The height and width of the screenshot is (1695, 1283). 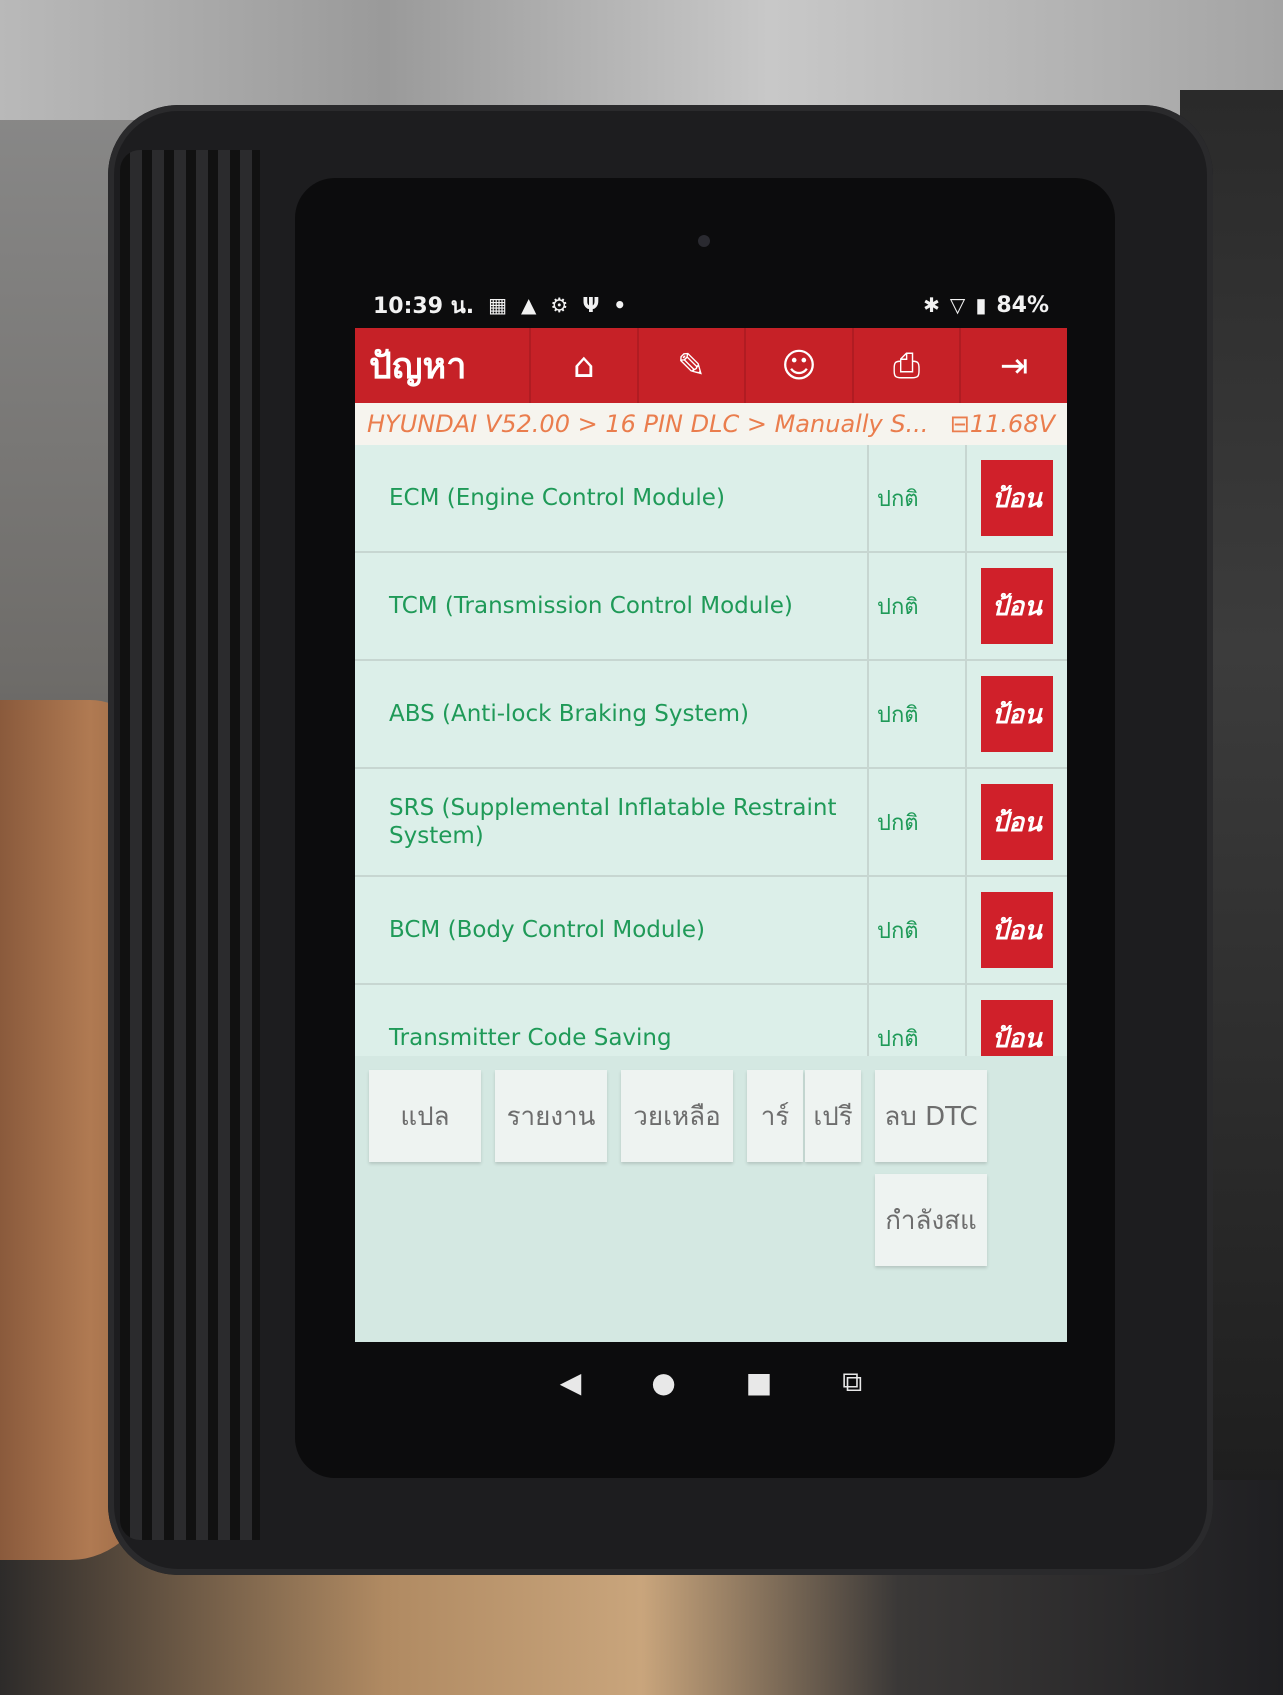 What do you see at coordinates (612, 498) in the screenshot?
I see `system-name: ECM (Engine Control Module)` at bounding box center [612, 498].